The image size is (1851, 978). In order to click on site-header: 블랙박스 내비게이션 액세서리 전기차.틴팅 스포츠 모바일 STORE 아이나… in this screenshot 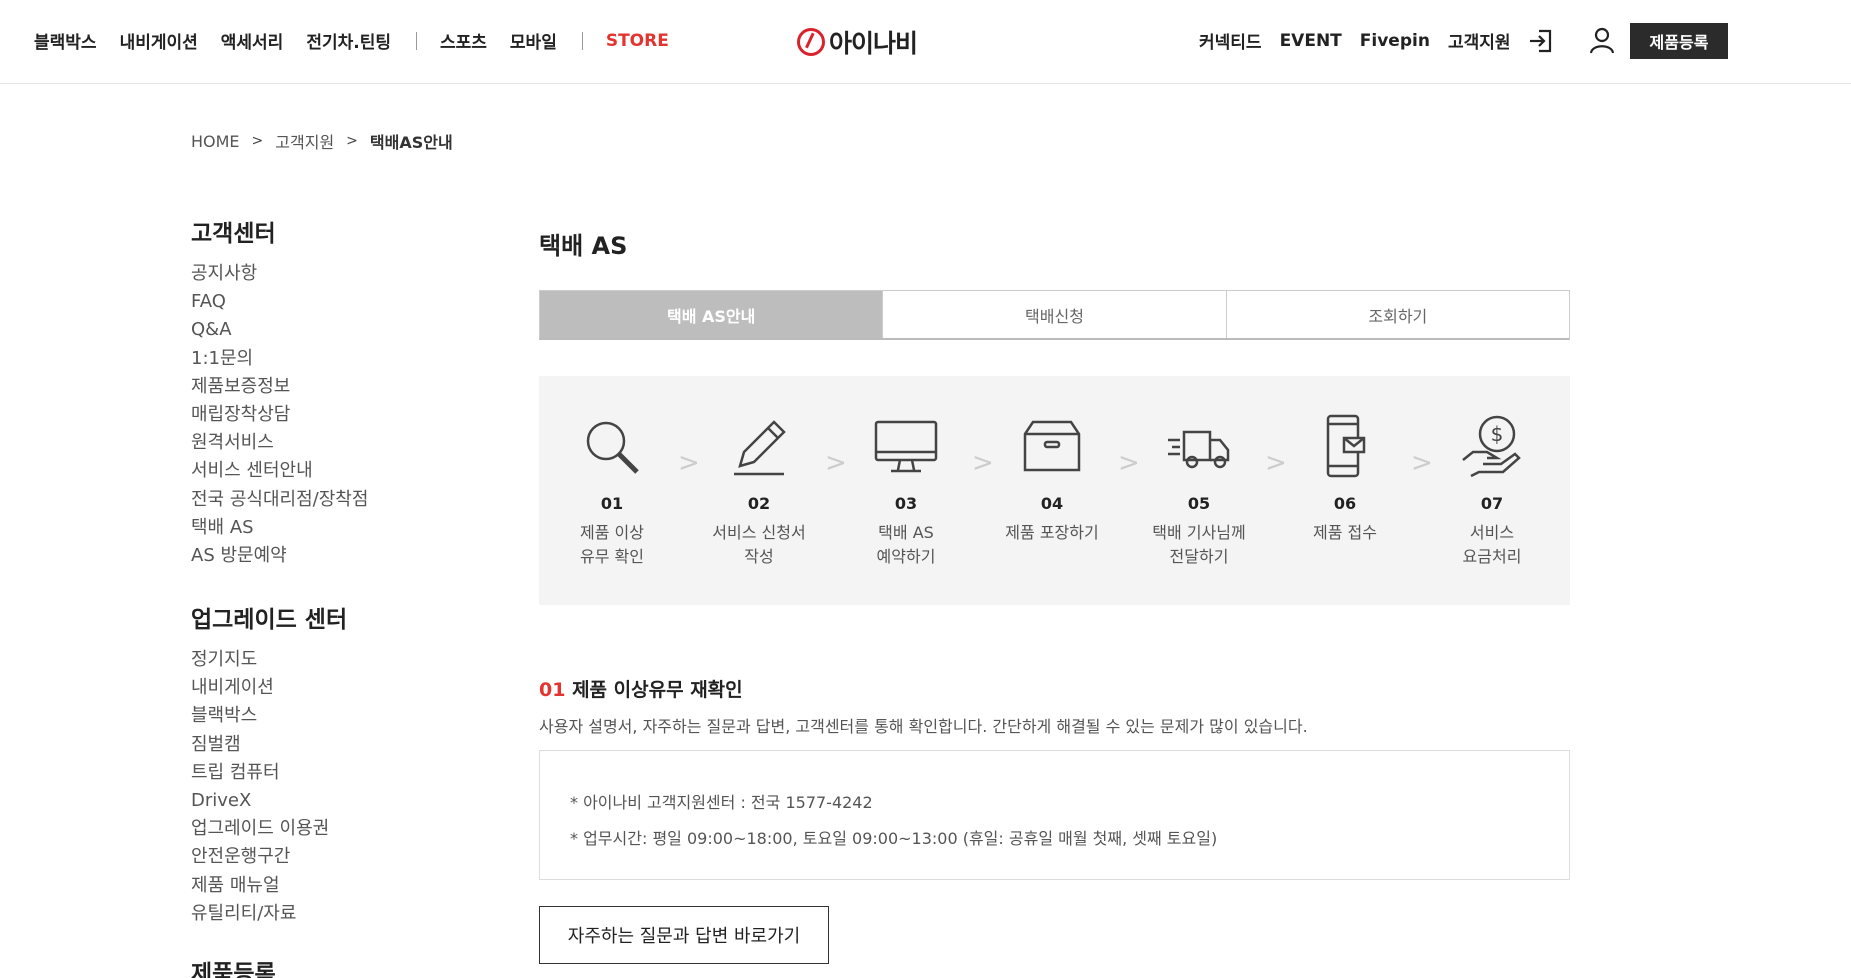, I will do `click(925, 42)`.